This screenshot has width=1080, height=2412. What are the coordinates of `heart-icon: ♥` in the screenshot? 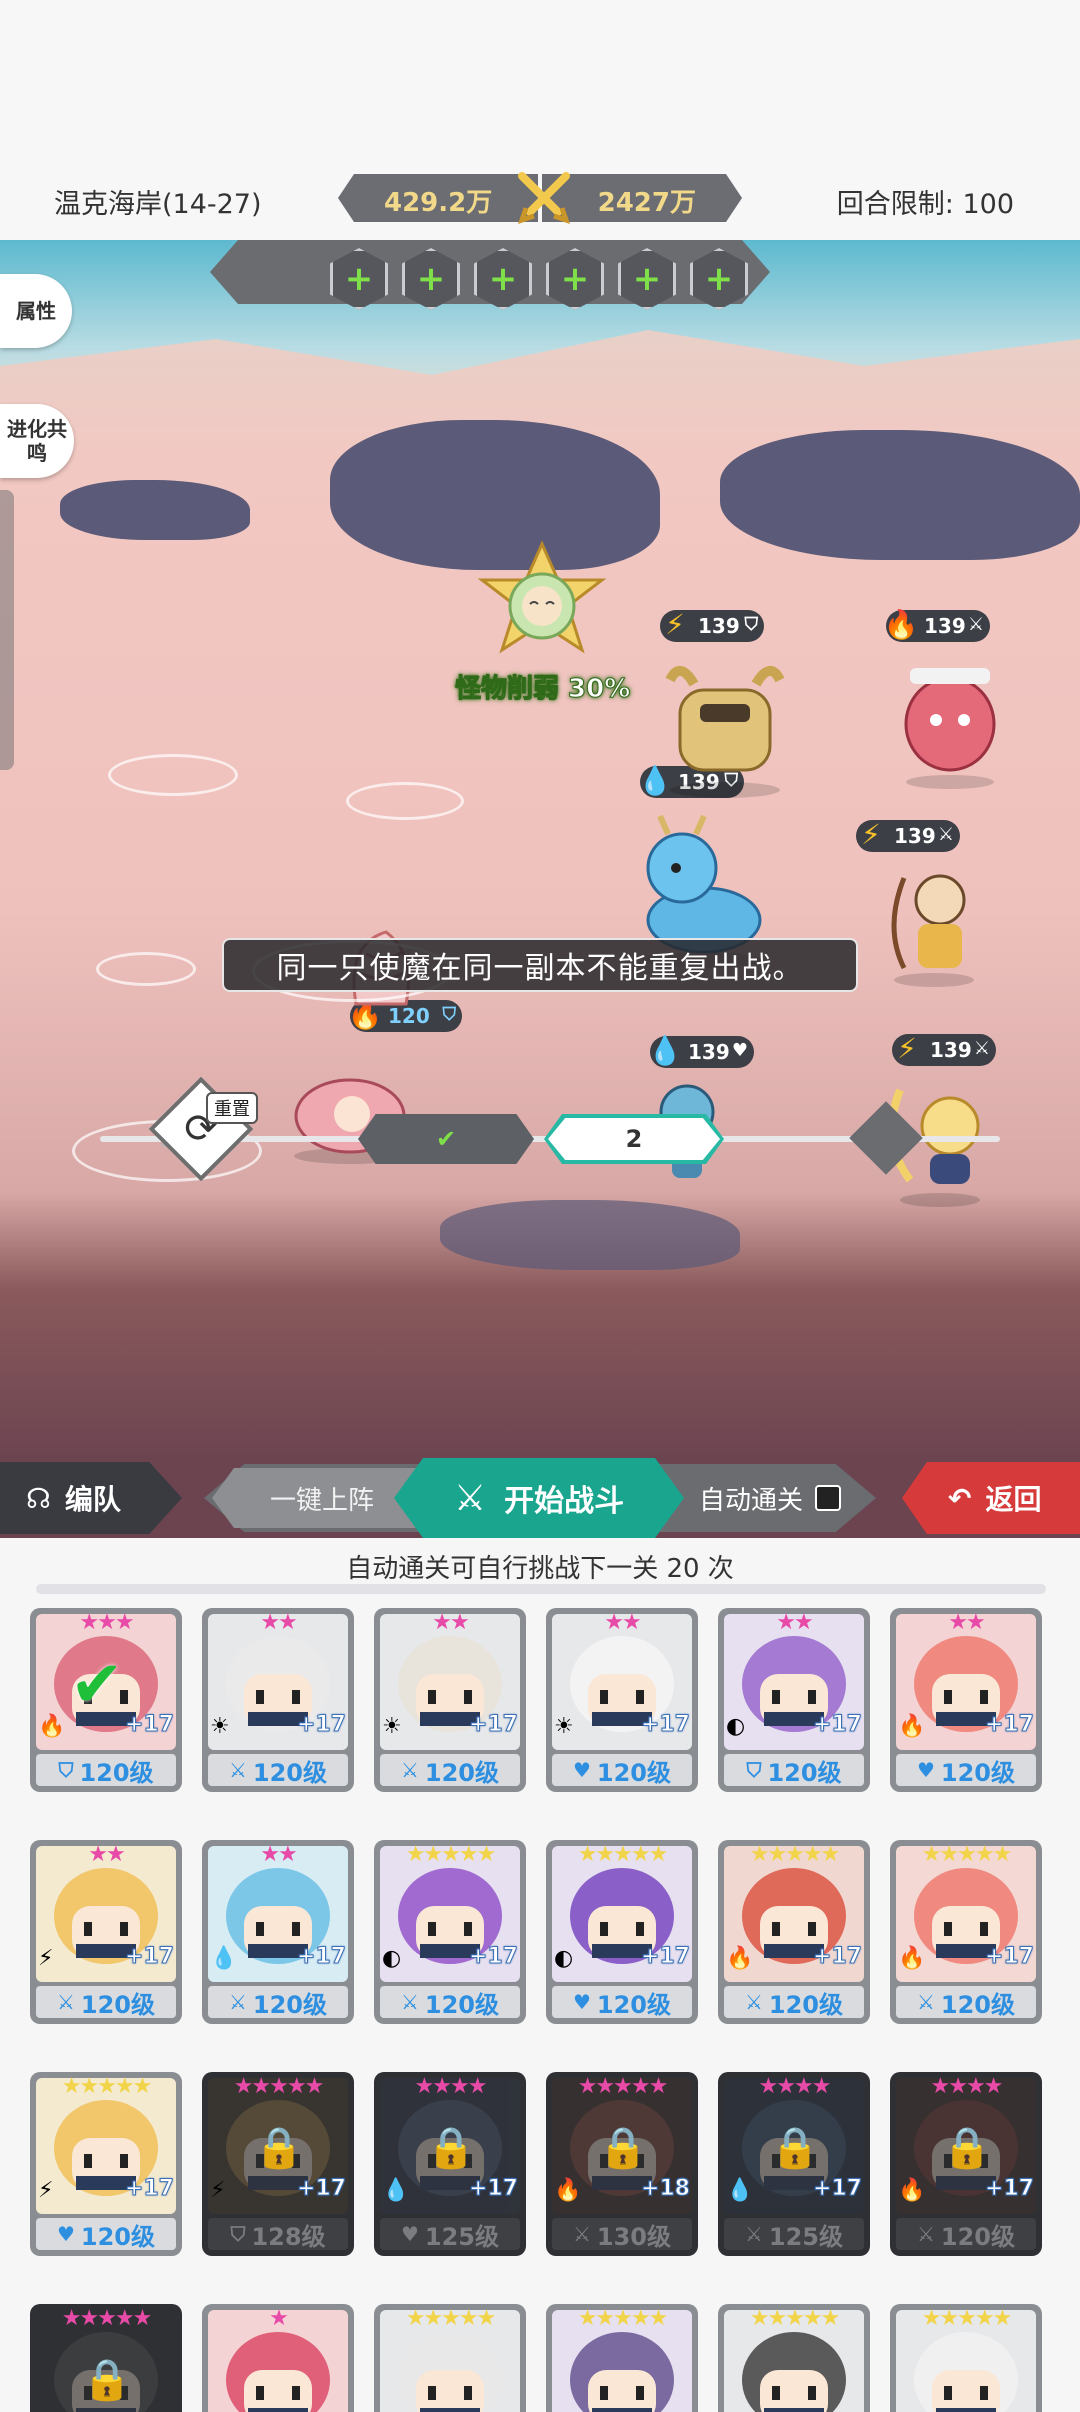 It's located at (739, 1050).